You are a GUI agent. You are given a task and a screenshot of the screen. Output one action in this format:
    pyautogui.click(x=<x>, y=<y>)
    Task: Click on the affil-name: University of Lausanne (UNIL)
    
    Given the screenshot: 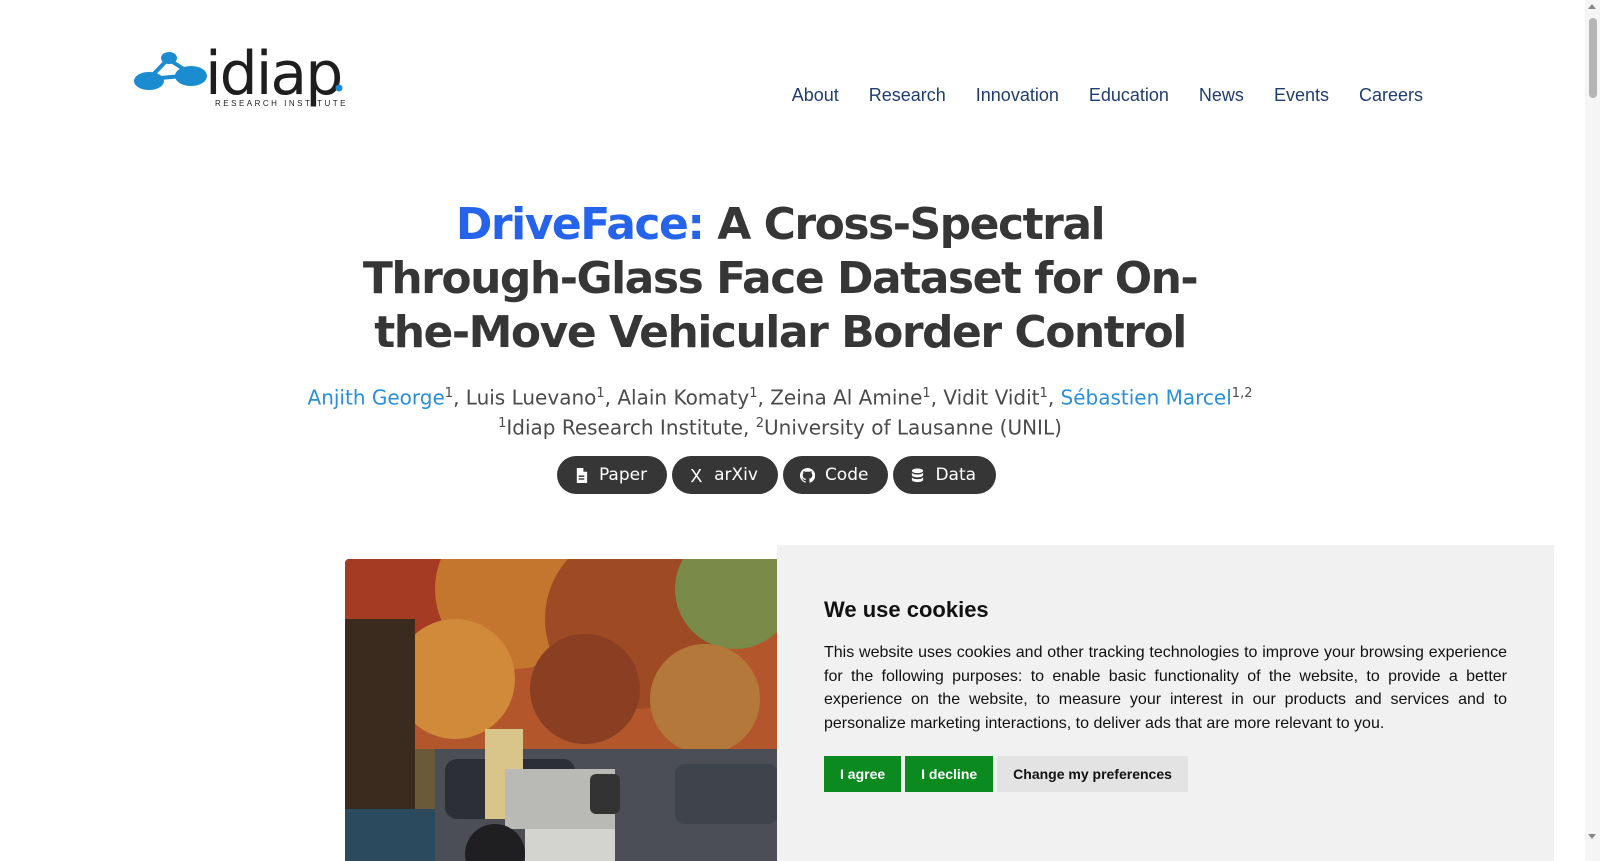 What is the action you would take?
    pyautogui.click(x=913, y=427)
    